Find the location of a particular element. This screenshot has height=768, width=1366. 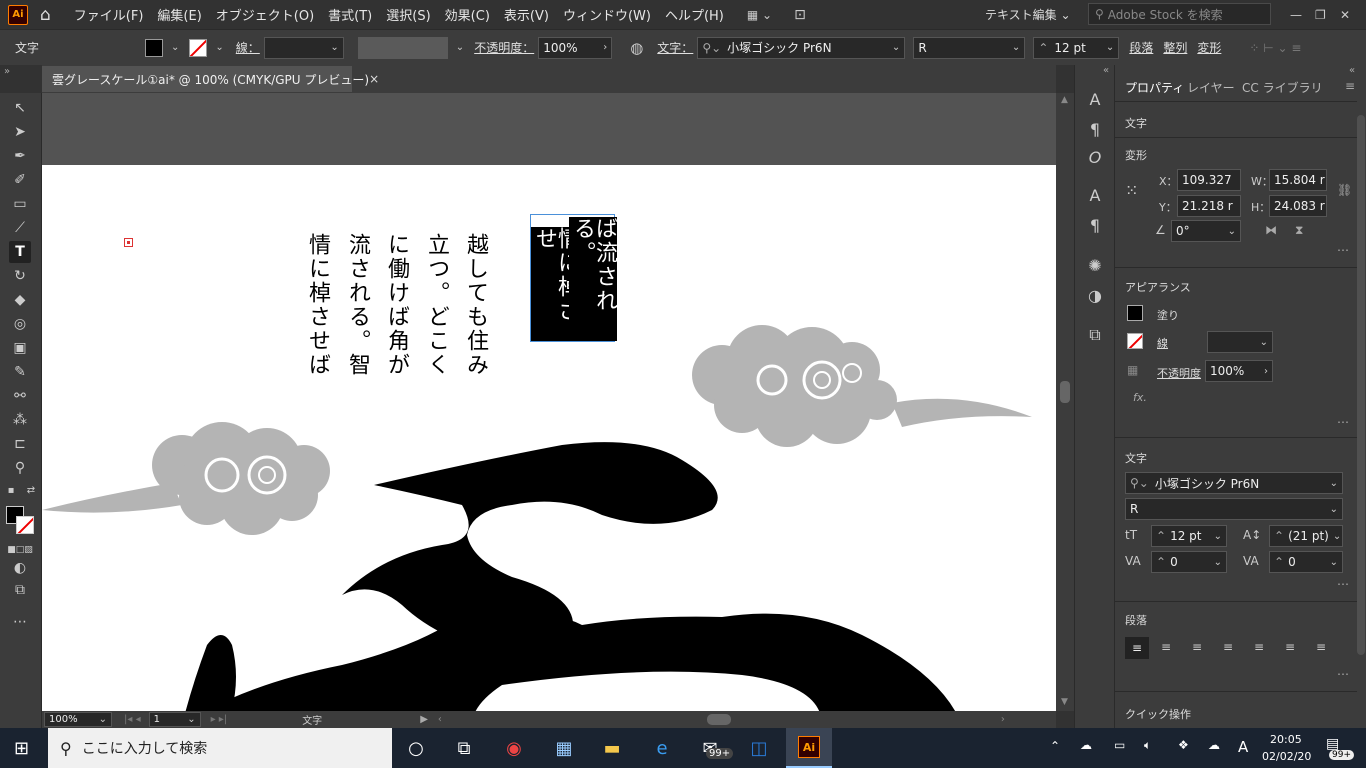

rotate-angle-field: 0° ⌄ is located at coordinates (1206, 231).